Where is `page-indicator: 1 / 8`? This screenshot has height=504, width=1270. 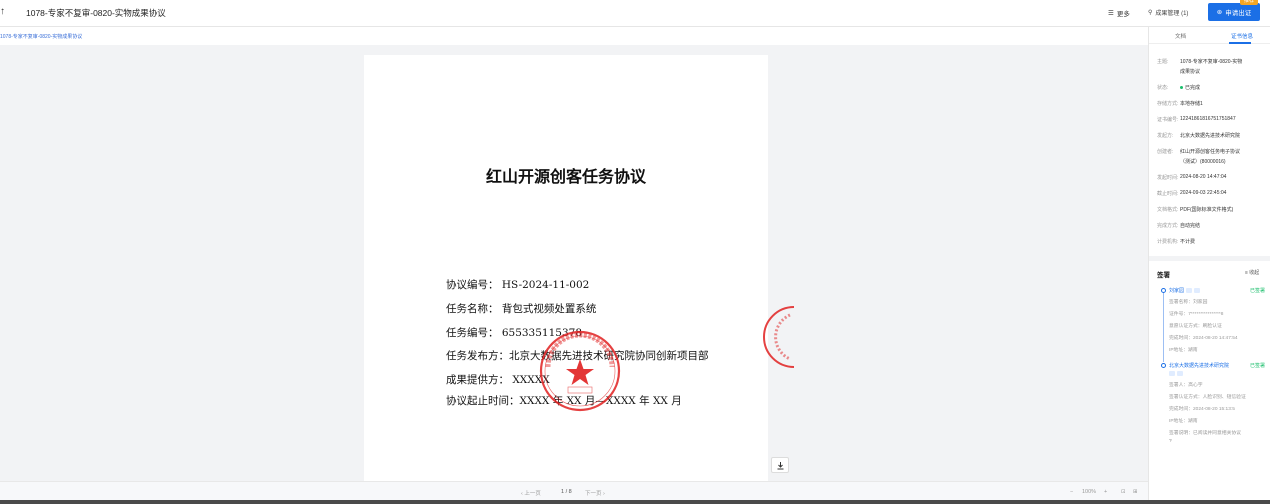 page-indicator: 1 / 8 is located at coordinates (566, 492).